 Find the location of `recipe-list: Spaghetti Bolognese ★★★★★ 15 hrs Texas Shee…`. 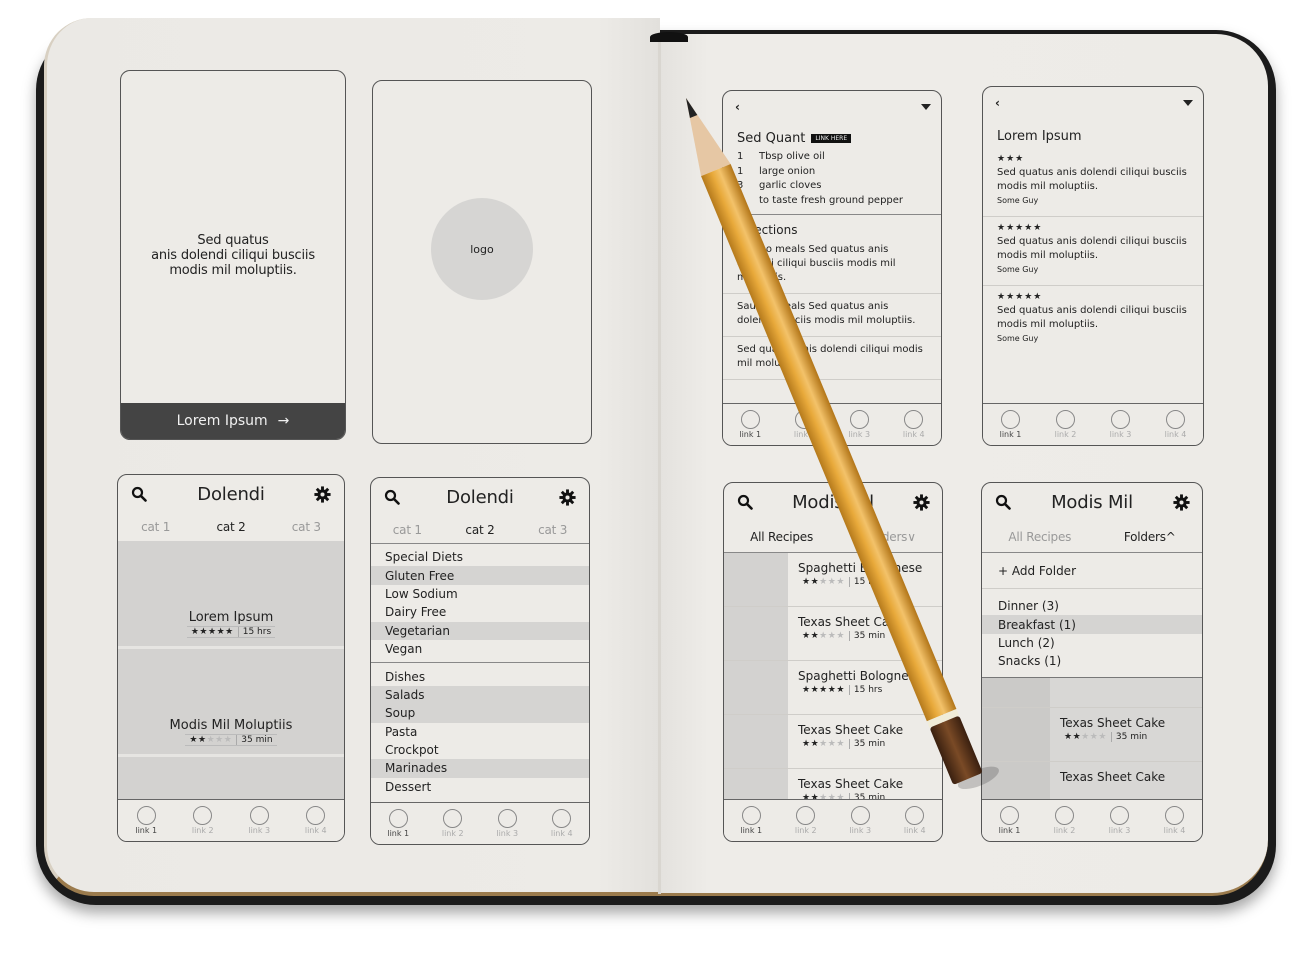

recipe-list: Spaghetti Bolognese ★★★★★ 15 hrs Texas Shee… is located at coordinates (833, 688).